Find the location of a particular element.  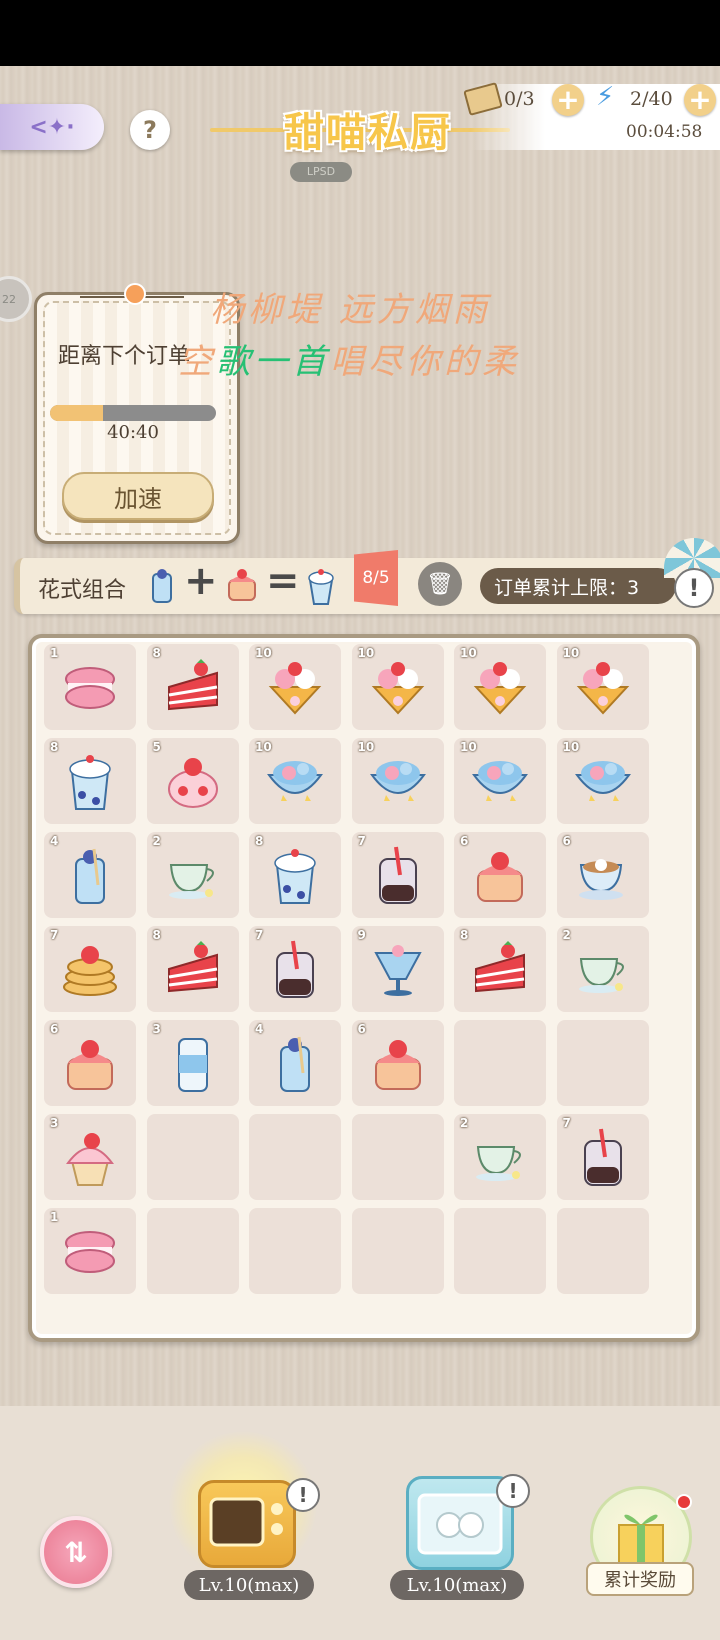

pancake-stack-icon is located at coordinates (90, 969).